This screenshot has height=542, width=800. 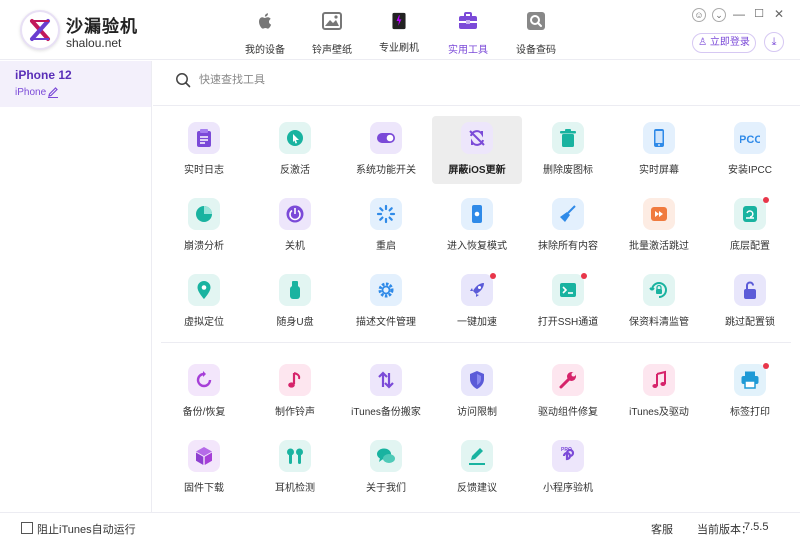 What do you see at coordinates (86, 530) in the screenshot?
I see `checkbox-label: 阻止iTunes自动运行` at bounding box center [86, 530].